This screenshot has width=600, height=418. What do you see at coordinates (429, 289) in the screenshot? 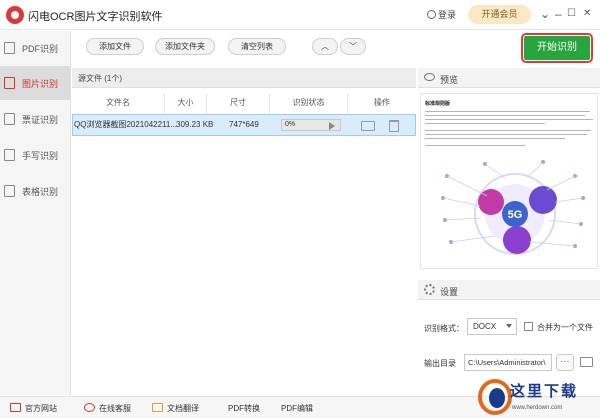
I see `gear-icon` at bounding box center [429, 289].